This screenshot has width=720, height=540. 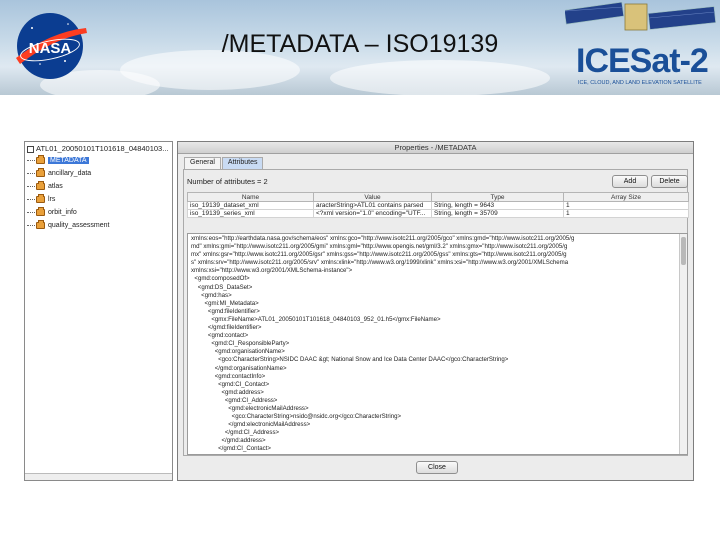 What do you see at coordinates (640, 83) in the screenshot?
I see `icesat-tagline: ICE, CLOUD, AND LAND ELEVATION SATELLITE` at bounding box center [640, 83].